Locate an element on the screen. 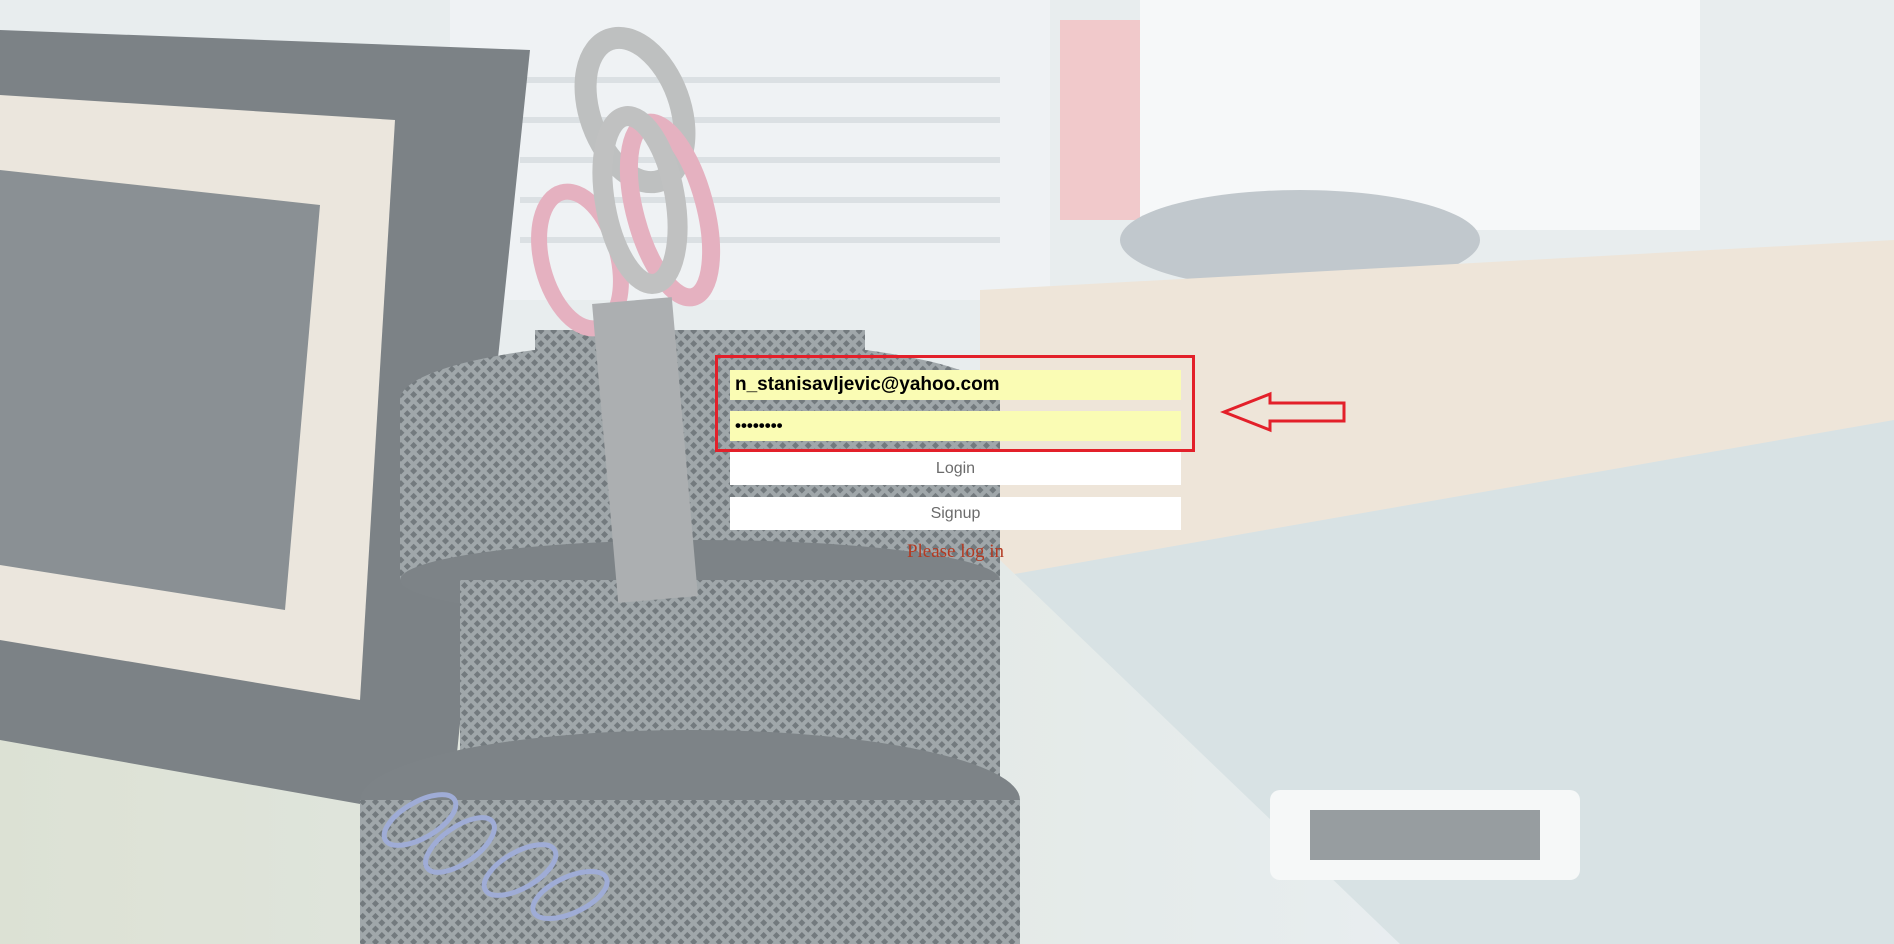  password-field is located at coordinates (955, 426).